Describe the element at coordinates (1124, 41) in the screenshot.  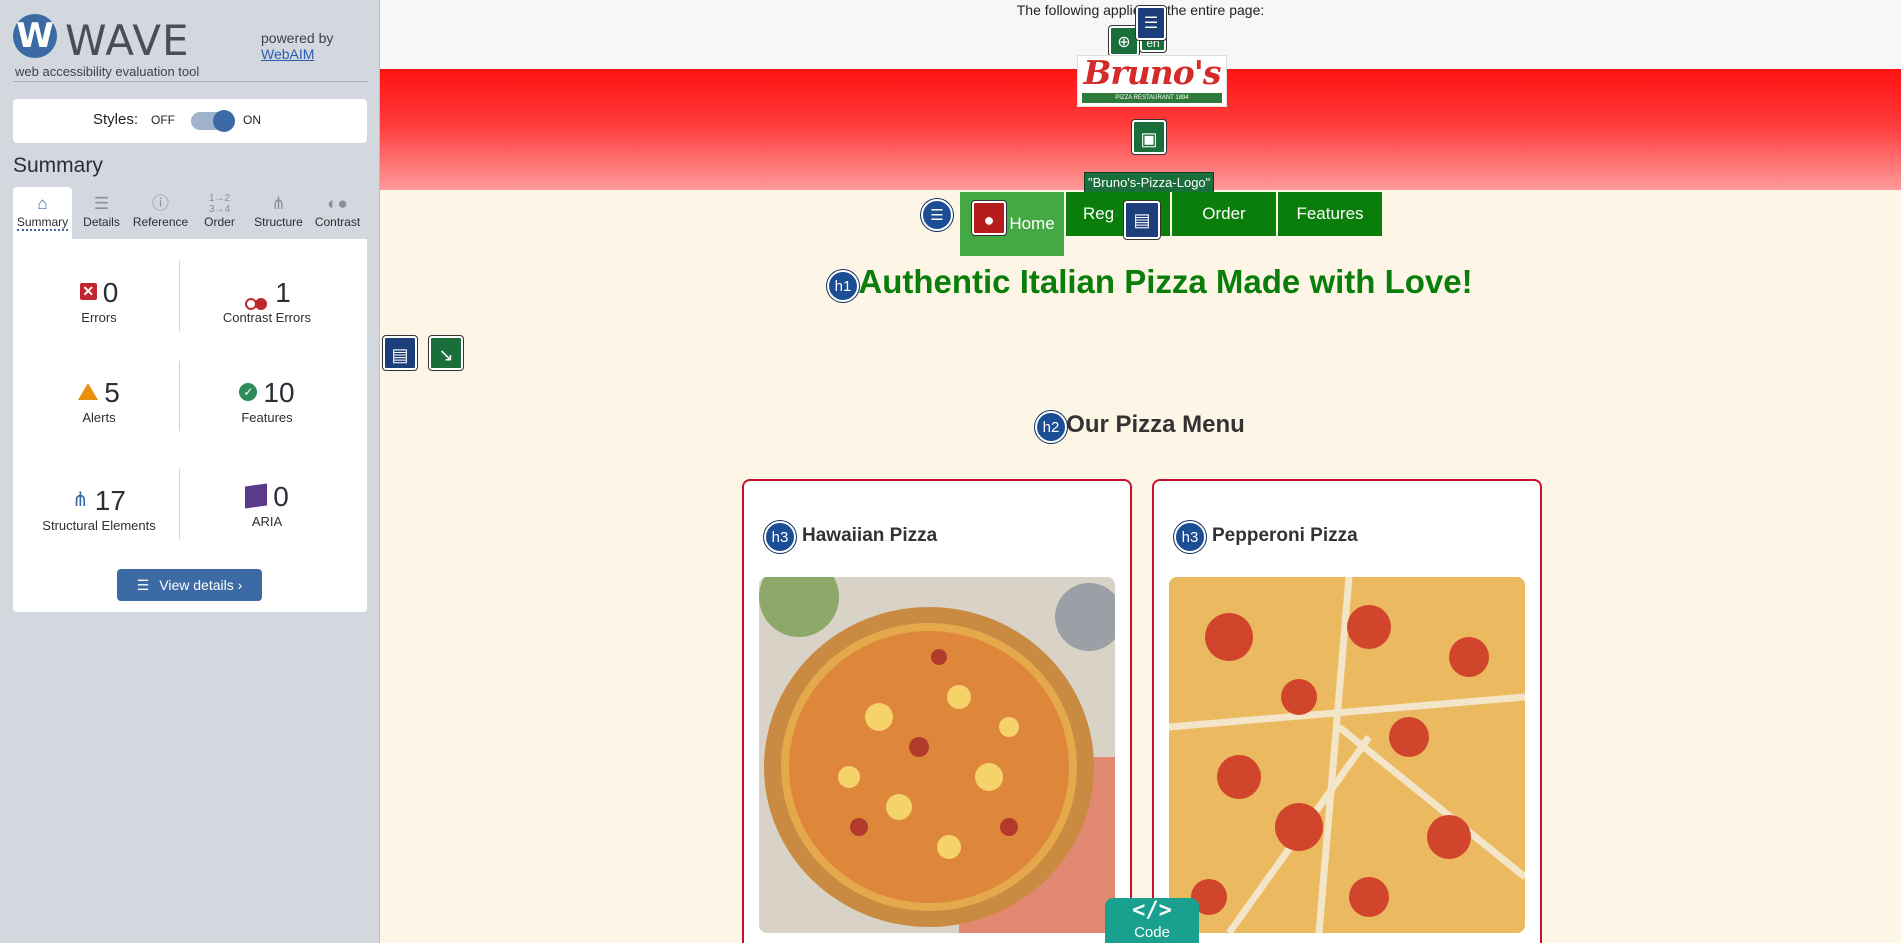
I see `language-icon: ⊕` at that location.